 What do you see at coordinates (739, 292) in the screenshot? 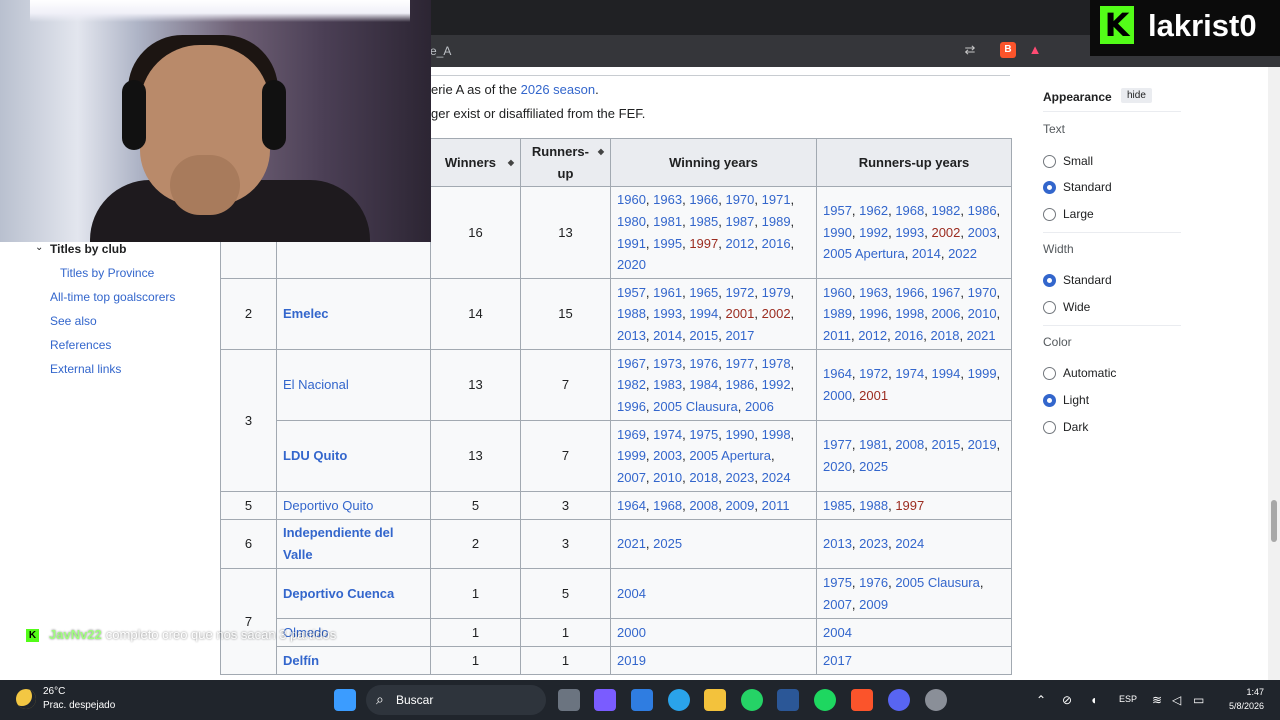
I see `year-link: 1972` at bounding box center [739, 292].